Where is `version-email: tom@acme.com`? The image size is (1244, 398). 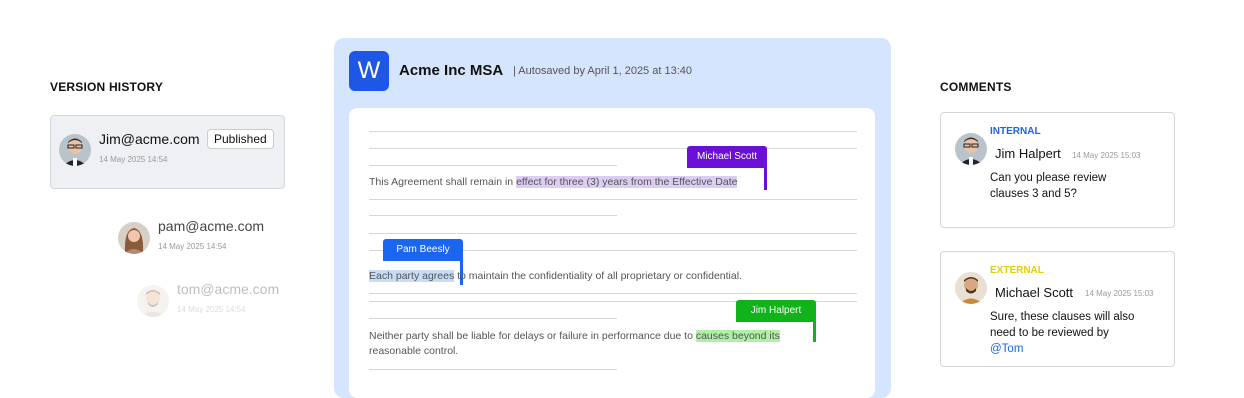 version-email: tom@acme.com is located at coordinates (228, 289).